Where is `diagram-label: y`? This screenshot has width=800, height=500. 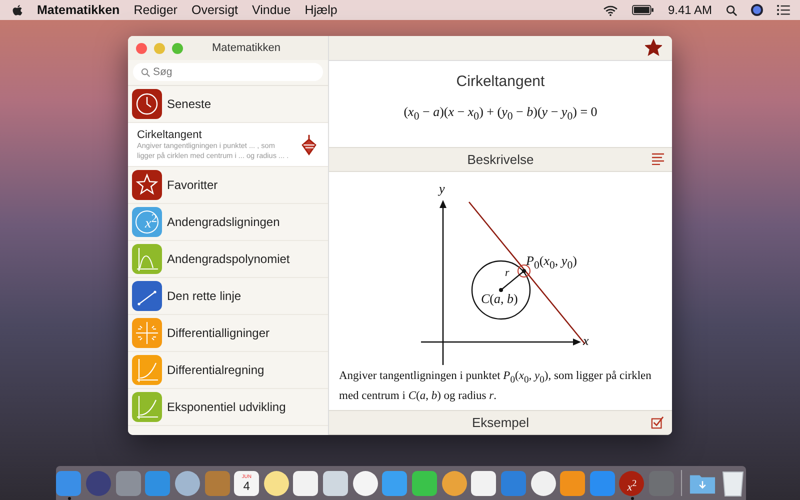
diagram-label: y is located at coordinates (442, 188).